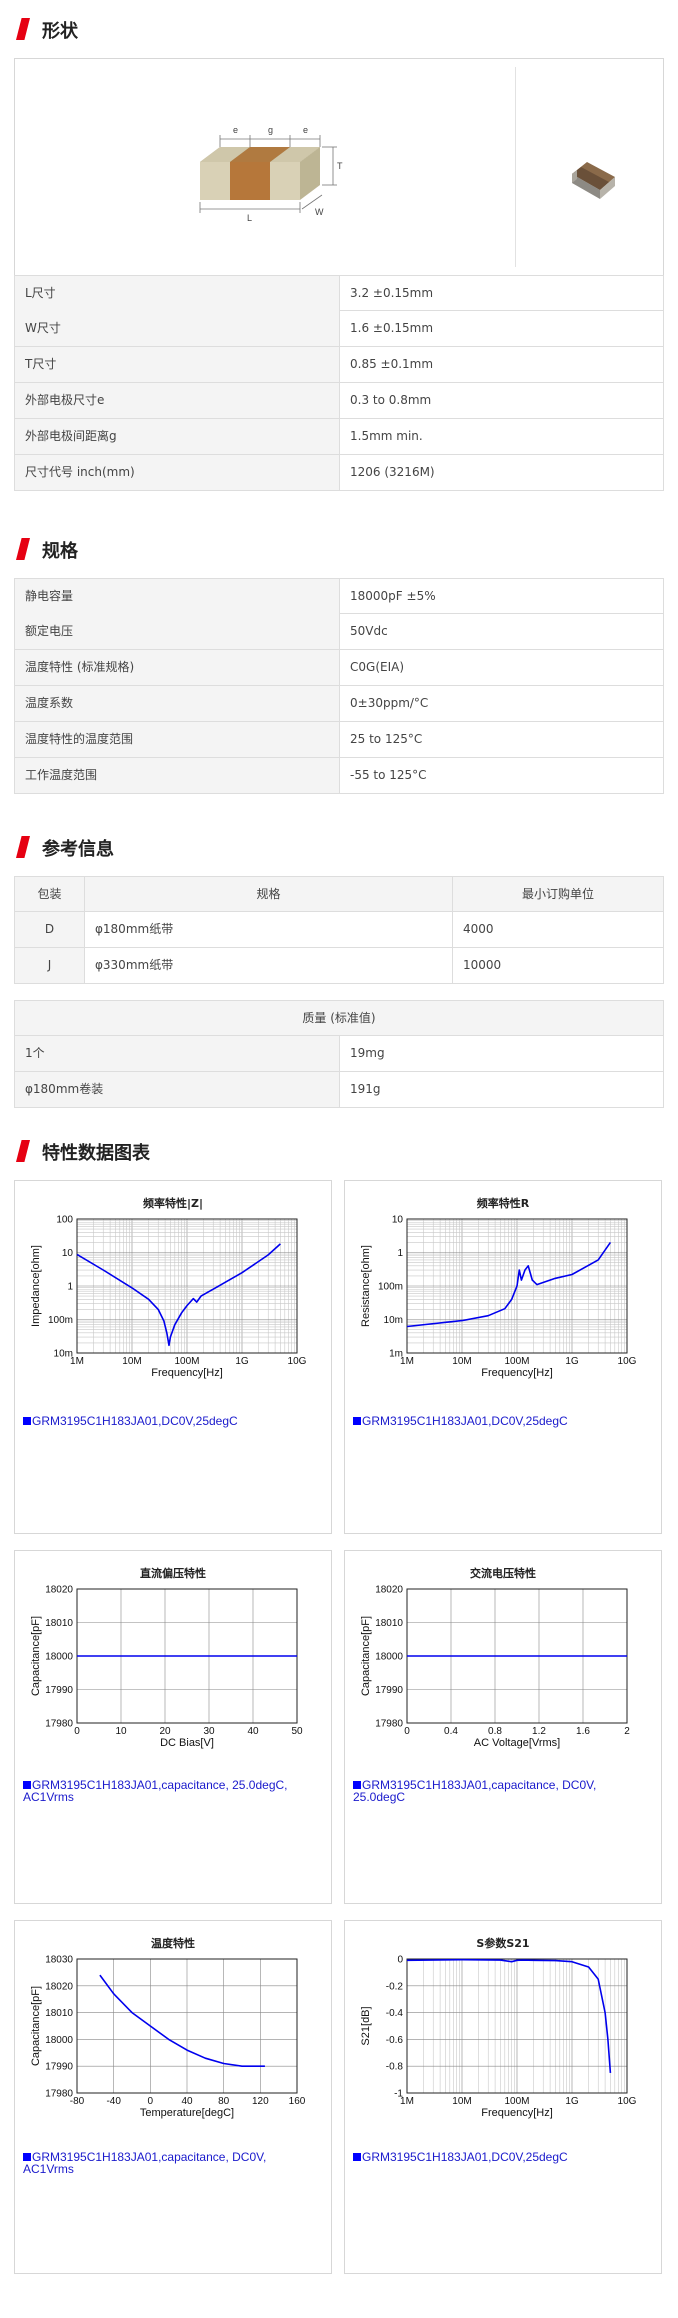  I want to click on y-tick-label: 1, so click(400, 1253).